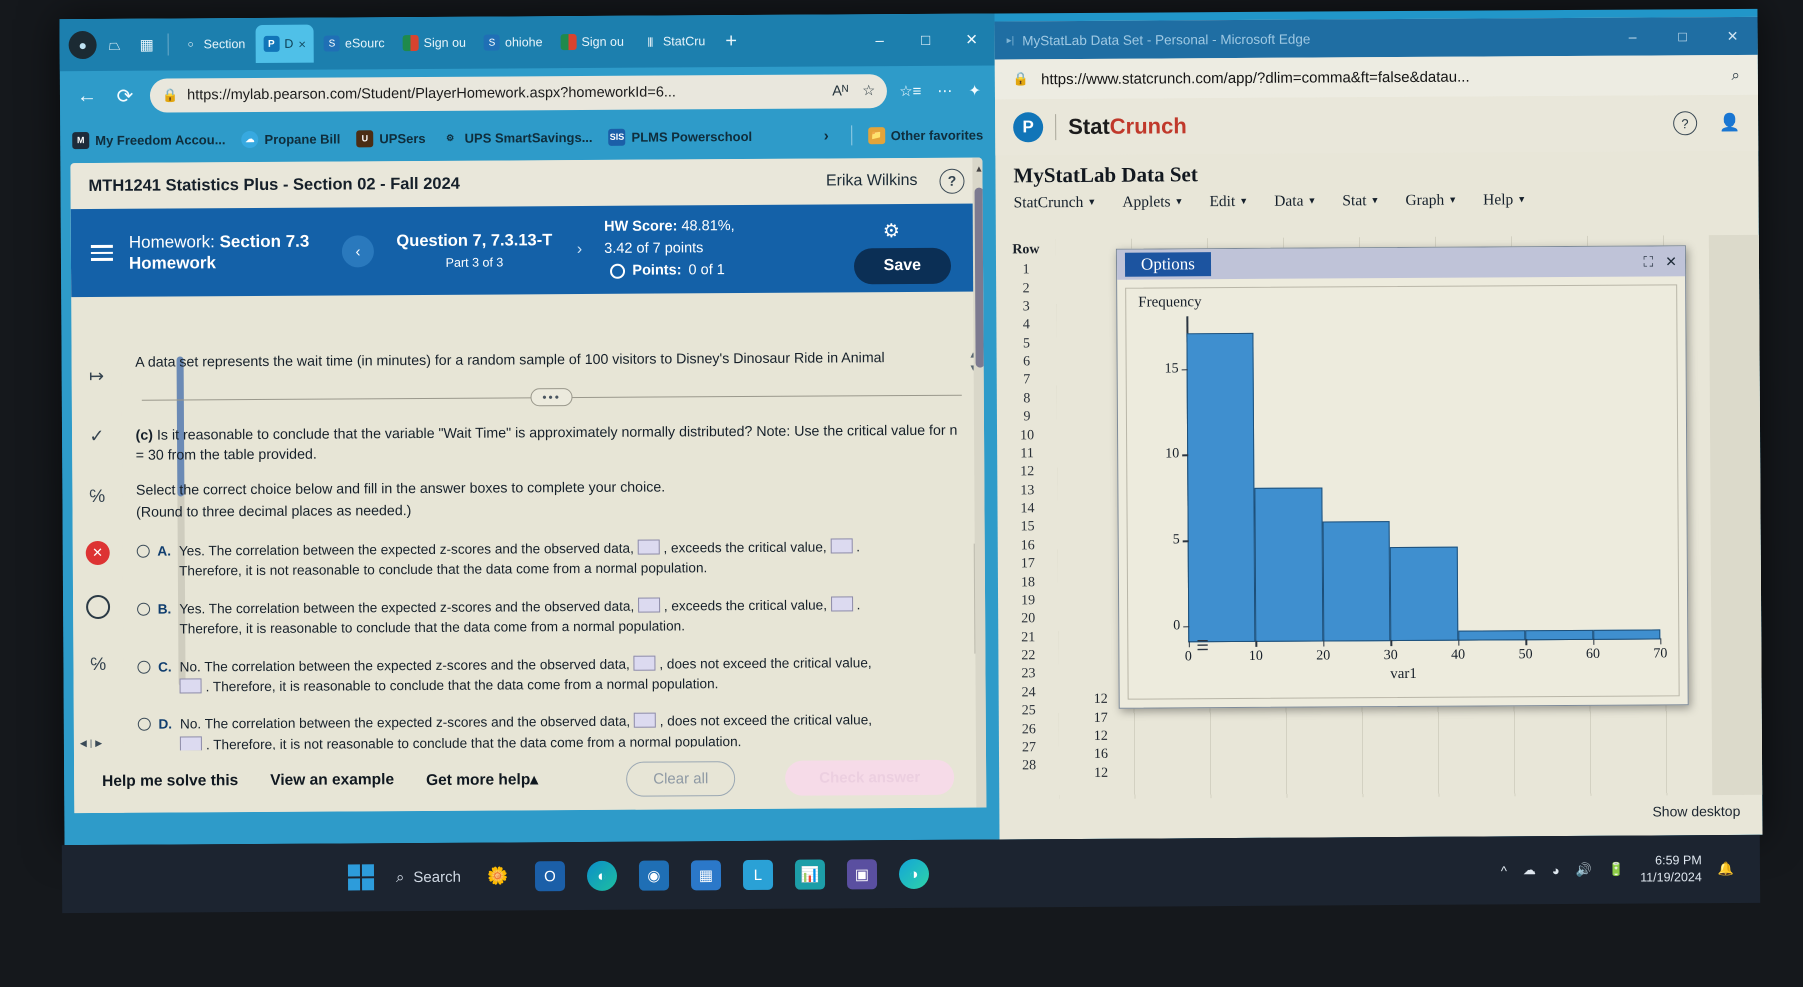 This screenshot has height=987, width=1803. What do you see at coordinates (1616, 870) in the screenshot?
I see `tray-battery-icon: 🔋` at bounding box center [1616, 870].